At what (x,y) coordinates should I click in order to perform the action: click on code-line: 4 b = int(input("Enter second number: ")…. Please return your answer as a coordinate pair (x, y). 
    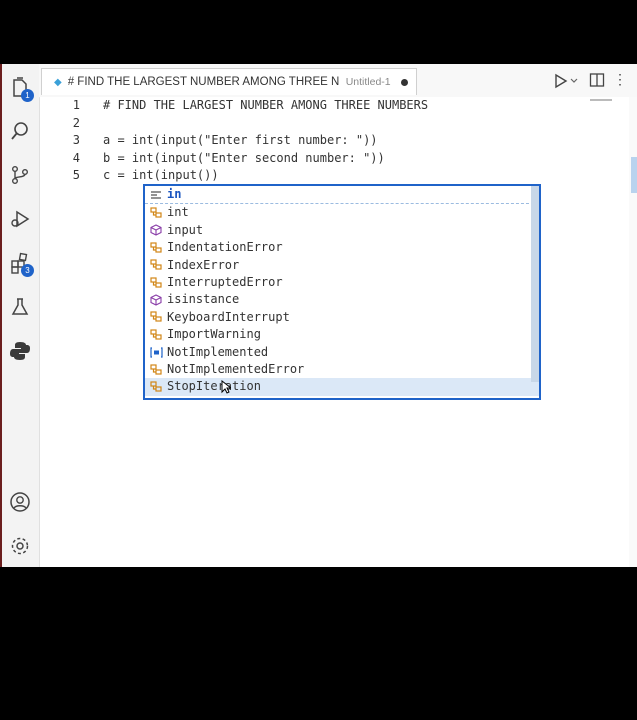
    Looking at the image, I should click on (320, 158).